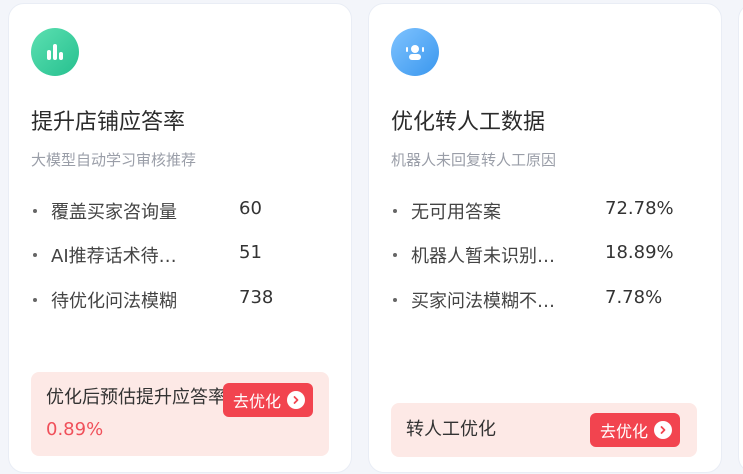 Image resolution: width=743 pixels, height=474 pixels. I want to click on optimization-footer: 优化后预估提升应答率 0.89% 去优化, so click(180, 414).